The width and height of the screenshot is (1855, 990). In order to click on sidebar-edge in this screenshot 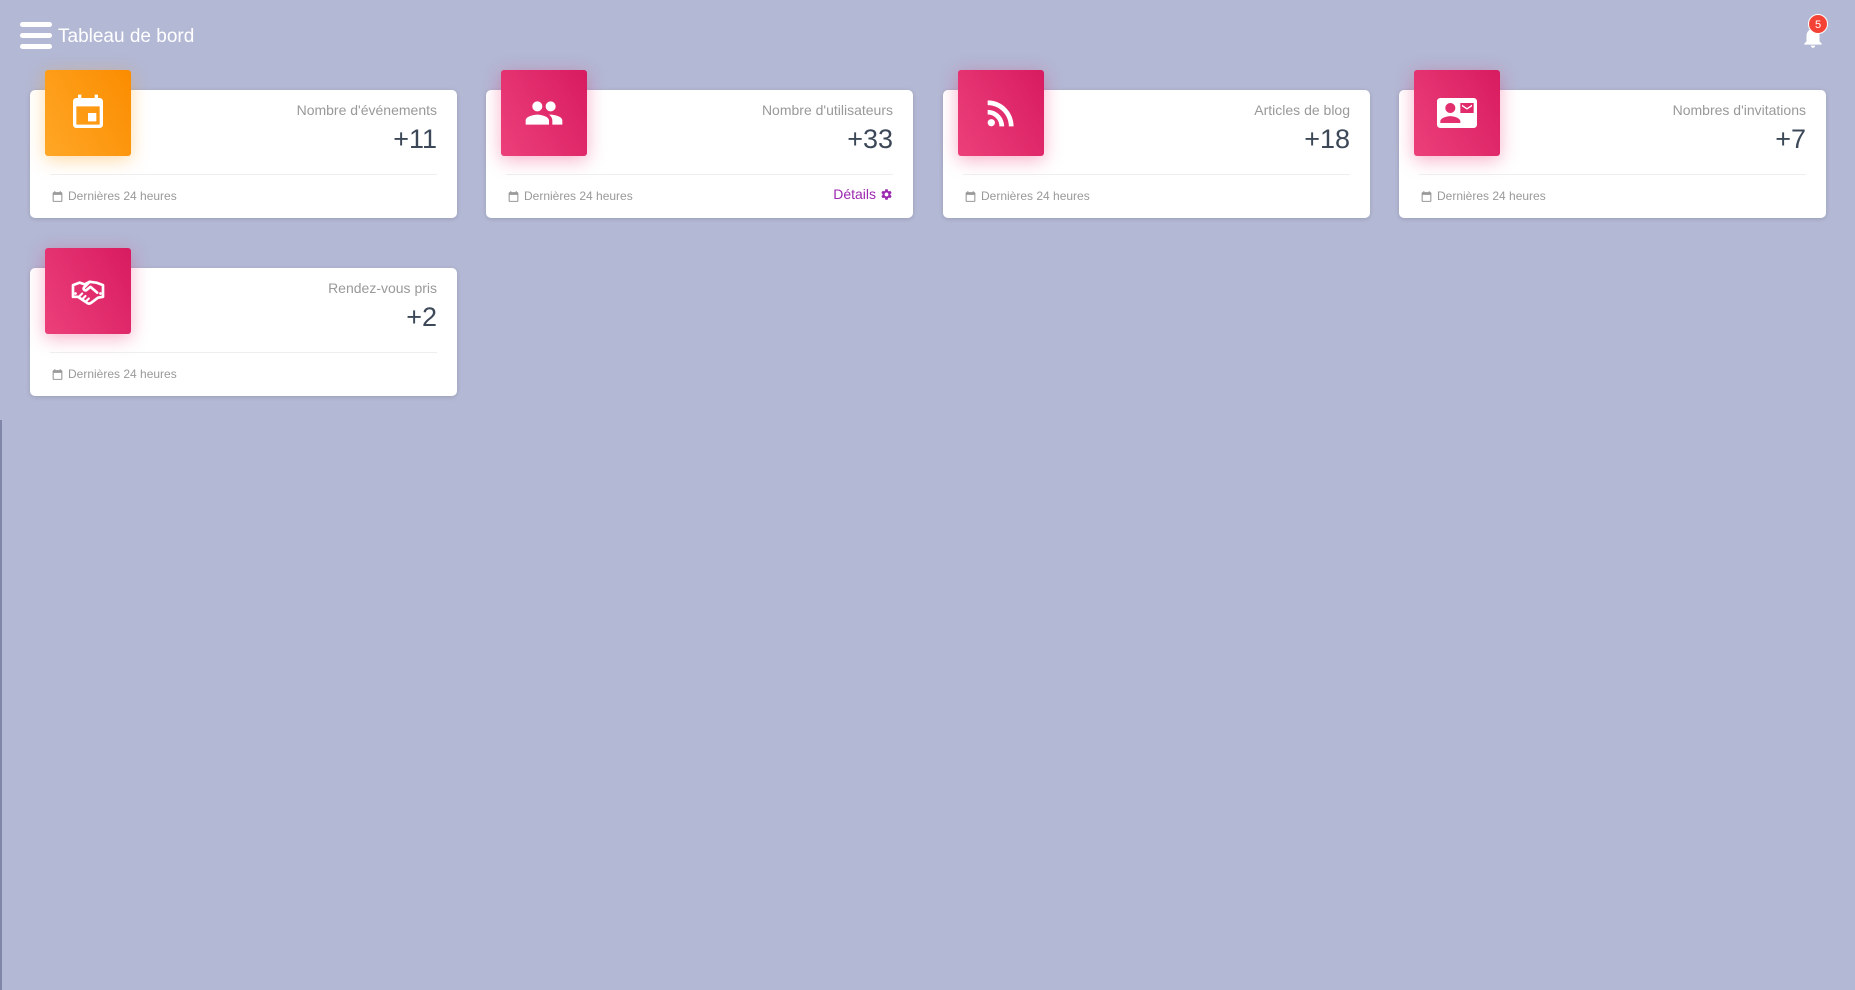, I will do `click(1, 705)`.